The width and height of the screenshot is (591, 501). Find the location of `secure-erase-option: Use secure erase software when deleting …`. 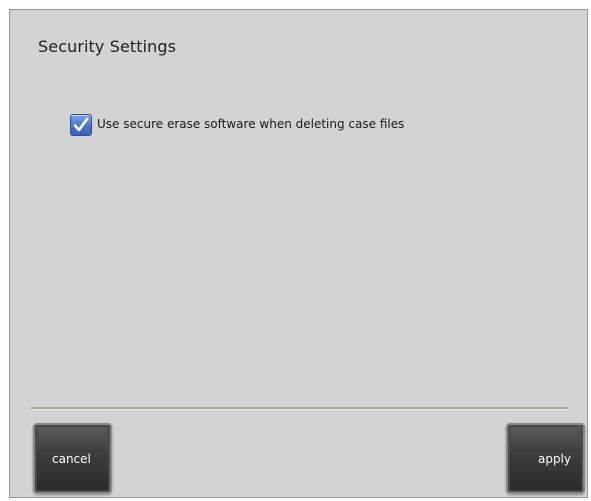

secure-erase-option: Use secure erase software when deleting … is located at coordinates (237, 125).